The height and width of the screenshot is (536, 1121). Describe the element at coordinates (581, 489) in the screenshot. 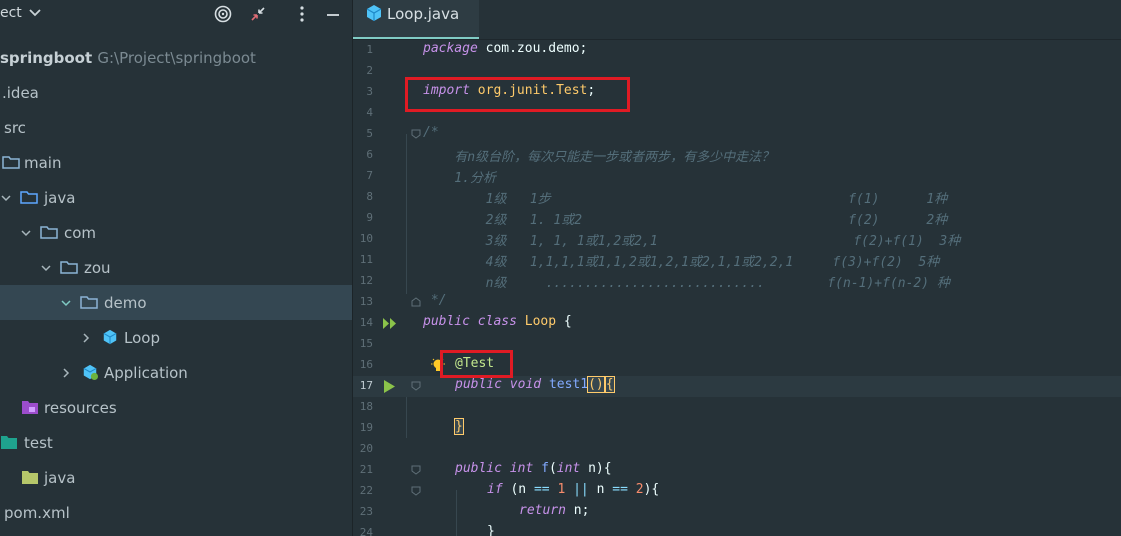

I see `operator: ||` at that location.